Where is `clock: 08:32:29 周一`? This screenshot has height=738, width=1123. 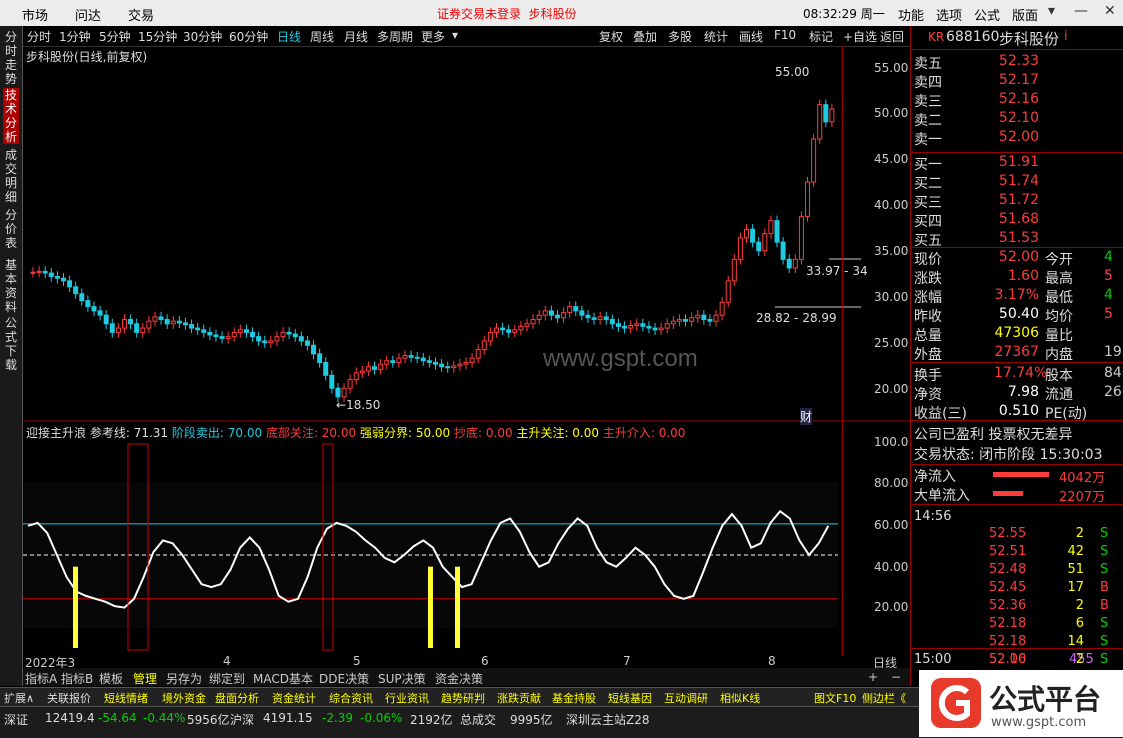
clock: 08:32:29 周一 is located at coordinates (844, 14).